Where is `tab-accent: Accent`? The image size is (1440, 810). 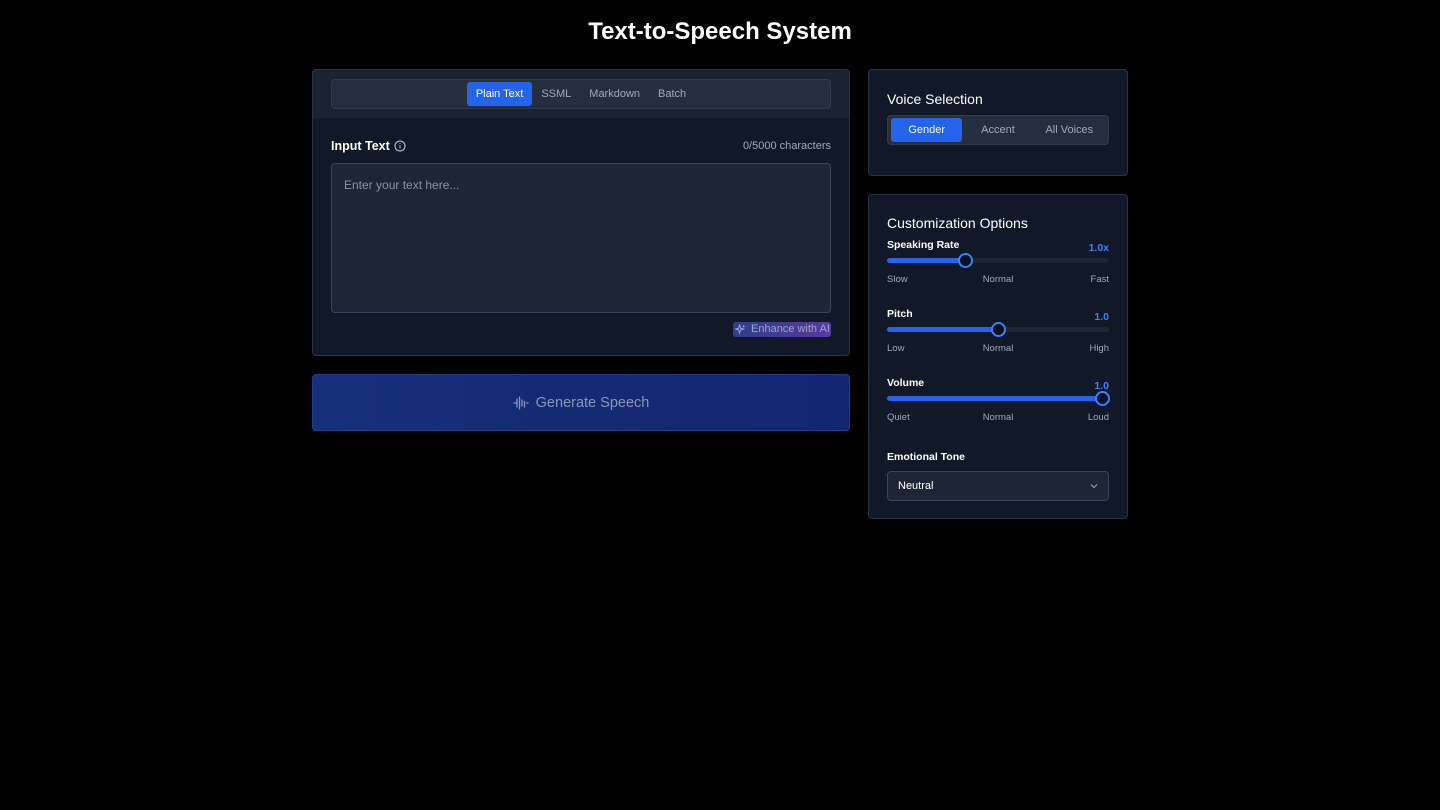
tab-accent: Accent is located at coordinates (997, 130).